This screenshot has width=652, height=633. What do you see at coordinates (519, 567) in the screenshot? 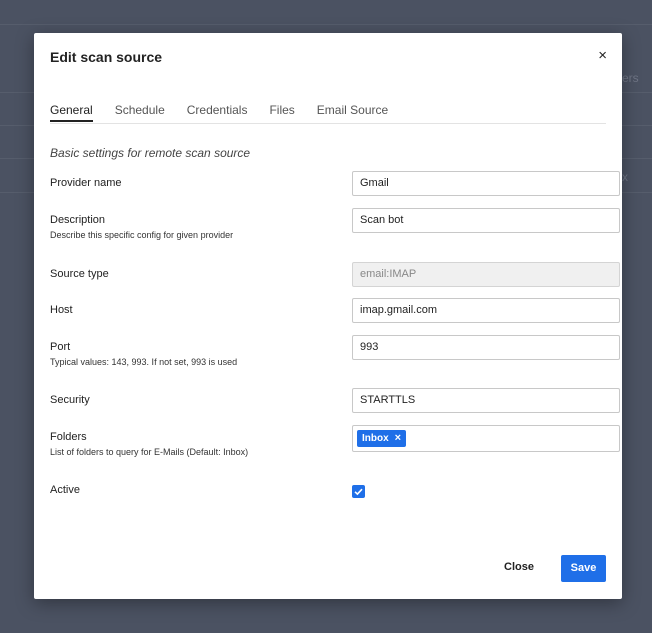
I see `close-button: Close` at bounding box center [519, 567].